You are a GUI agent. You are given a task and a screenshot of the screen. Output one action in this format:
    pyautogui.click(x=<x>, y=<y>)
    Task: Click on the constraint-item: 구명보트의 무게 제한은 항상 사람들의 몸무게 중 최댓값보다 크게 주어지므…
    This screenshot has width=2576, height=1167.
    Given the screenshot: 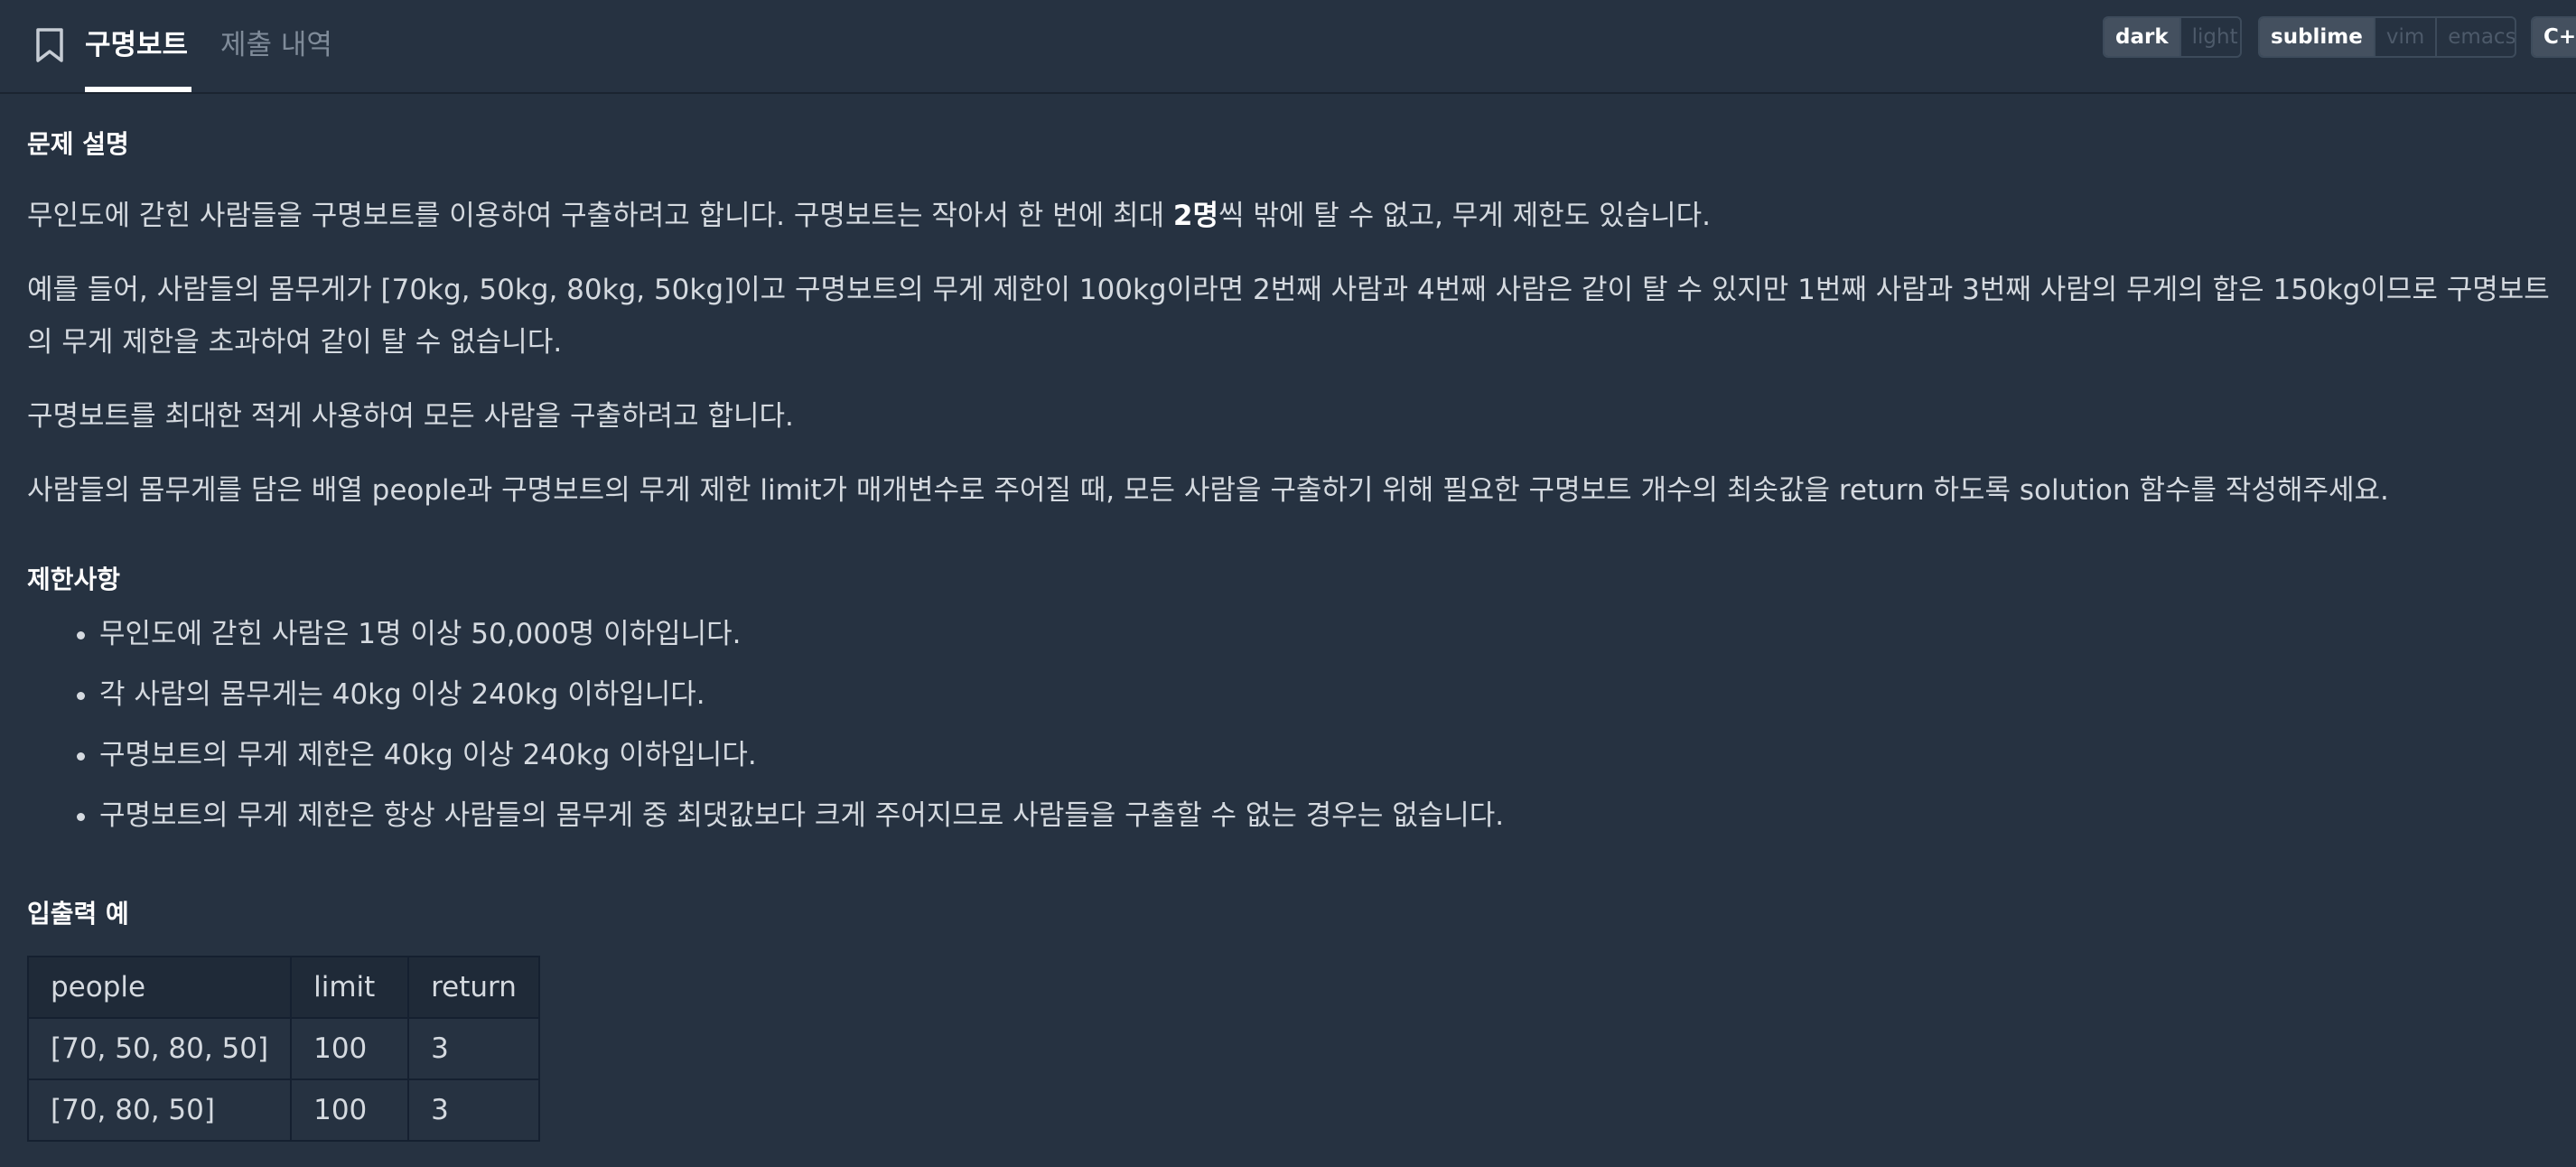 What is the action you would take?
    pyautogui.click(x=801, y=816)
    